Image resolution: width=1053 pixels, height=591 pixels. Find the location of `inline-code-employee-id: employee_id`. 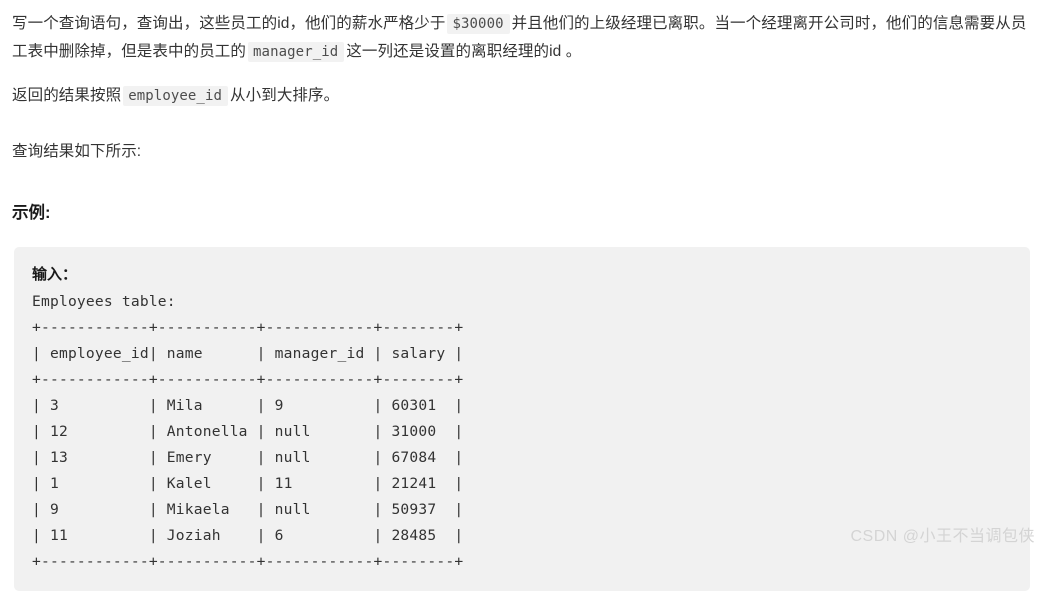

inline-code-employee-id: employee_id is located at coordinates (176, 96).